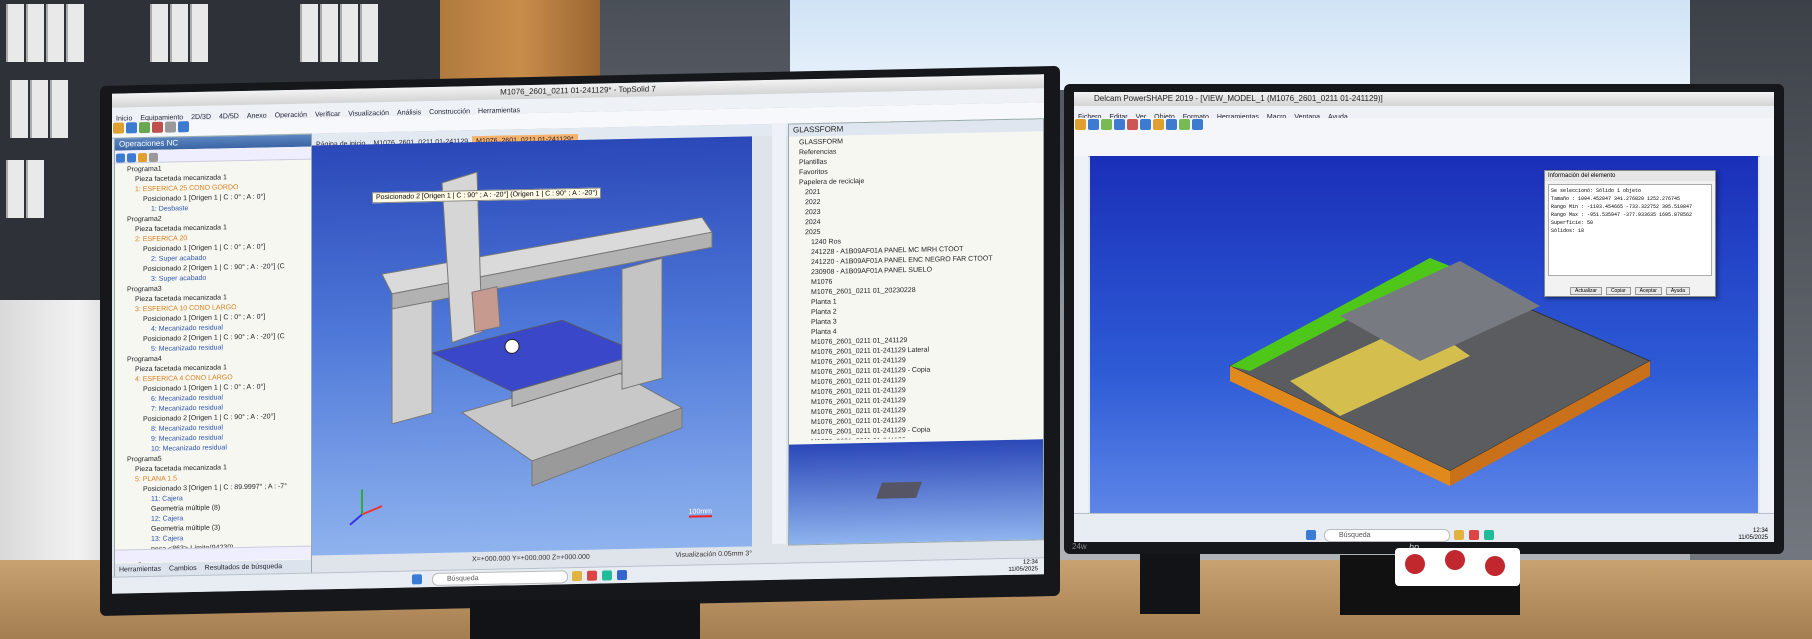 The image size is (1812, 639). I want to click on taskbar: Búsqueda 12:34 11/05/2025, so click(1424, 527).